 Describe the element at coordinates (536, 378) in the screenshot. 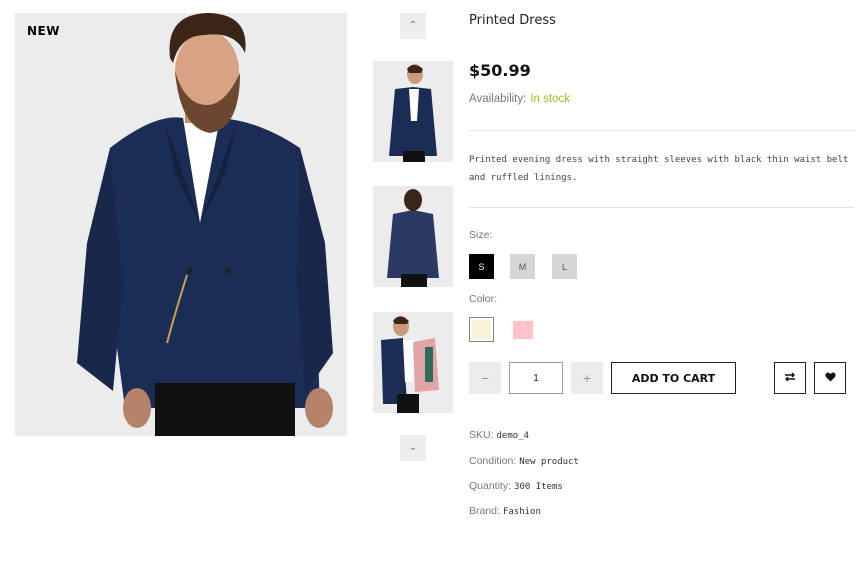

I see `quantity-input` at that location.